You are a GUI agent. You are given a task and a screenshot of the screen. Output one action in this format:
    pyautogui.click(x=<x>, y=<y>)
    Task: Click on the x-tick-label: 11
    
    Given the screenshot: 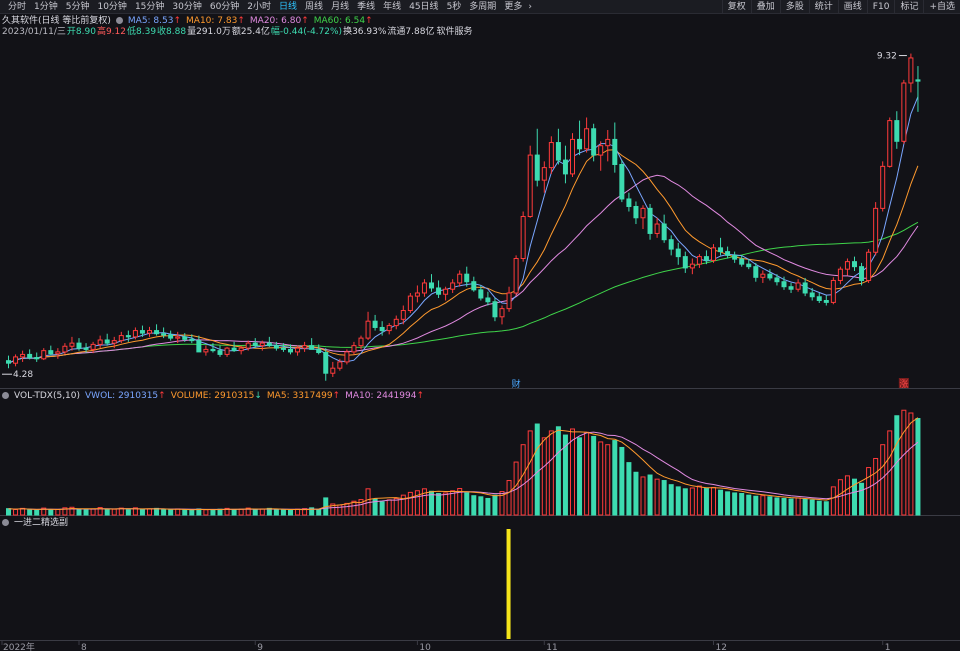 What is the action you would take?
    pyautogui.click(x=551, y=647)
    